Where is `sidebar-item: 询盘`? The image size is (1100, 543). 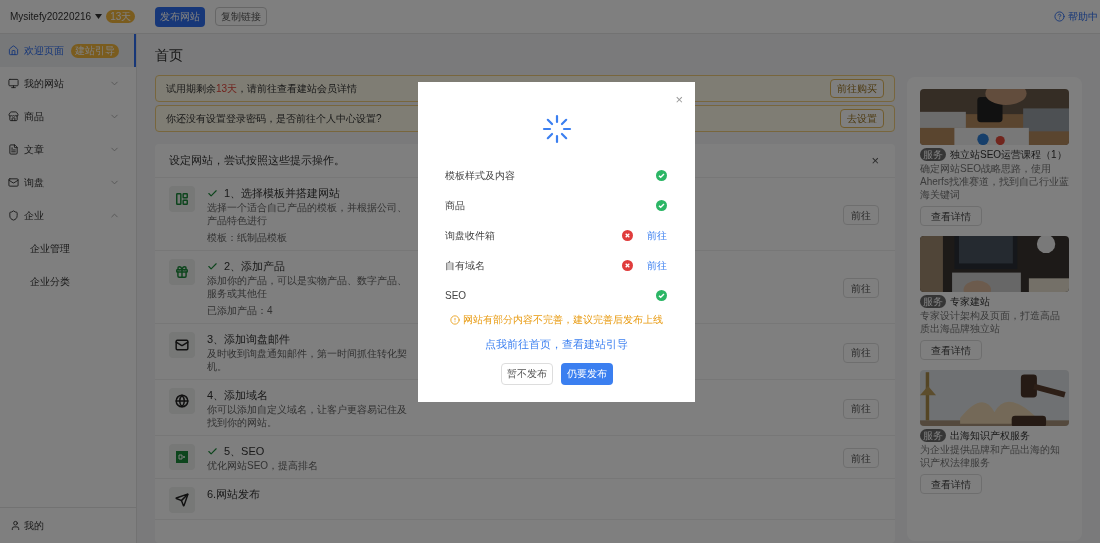
sidebar-item: 询盘 is located at coordinates (68, 182).